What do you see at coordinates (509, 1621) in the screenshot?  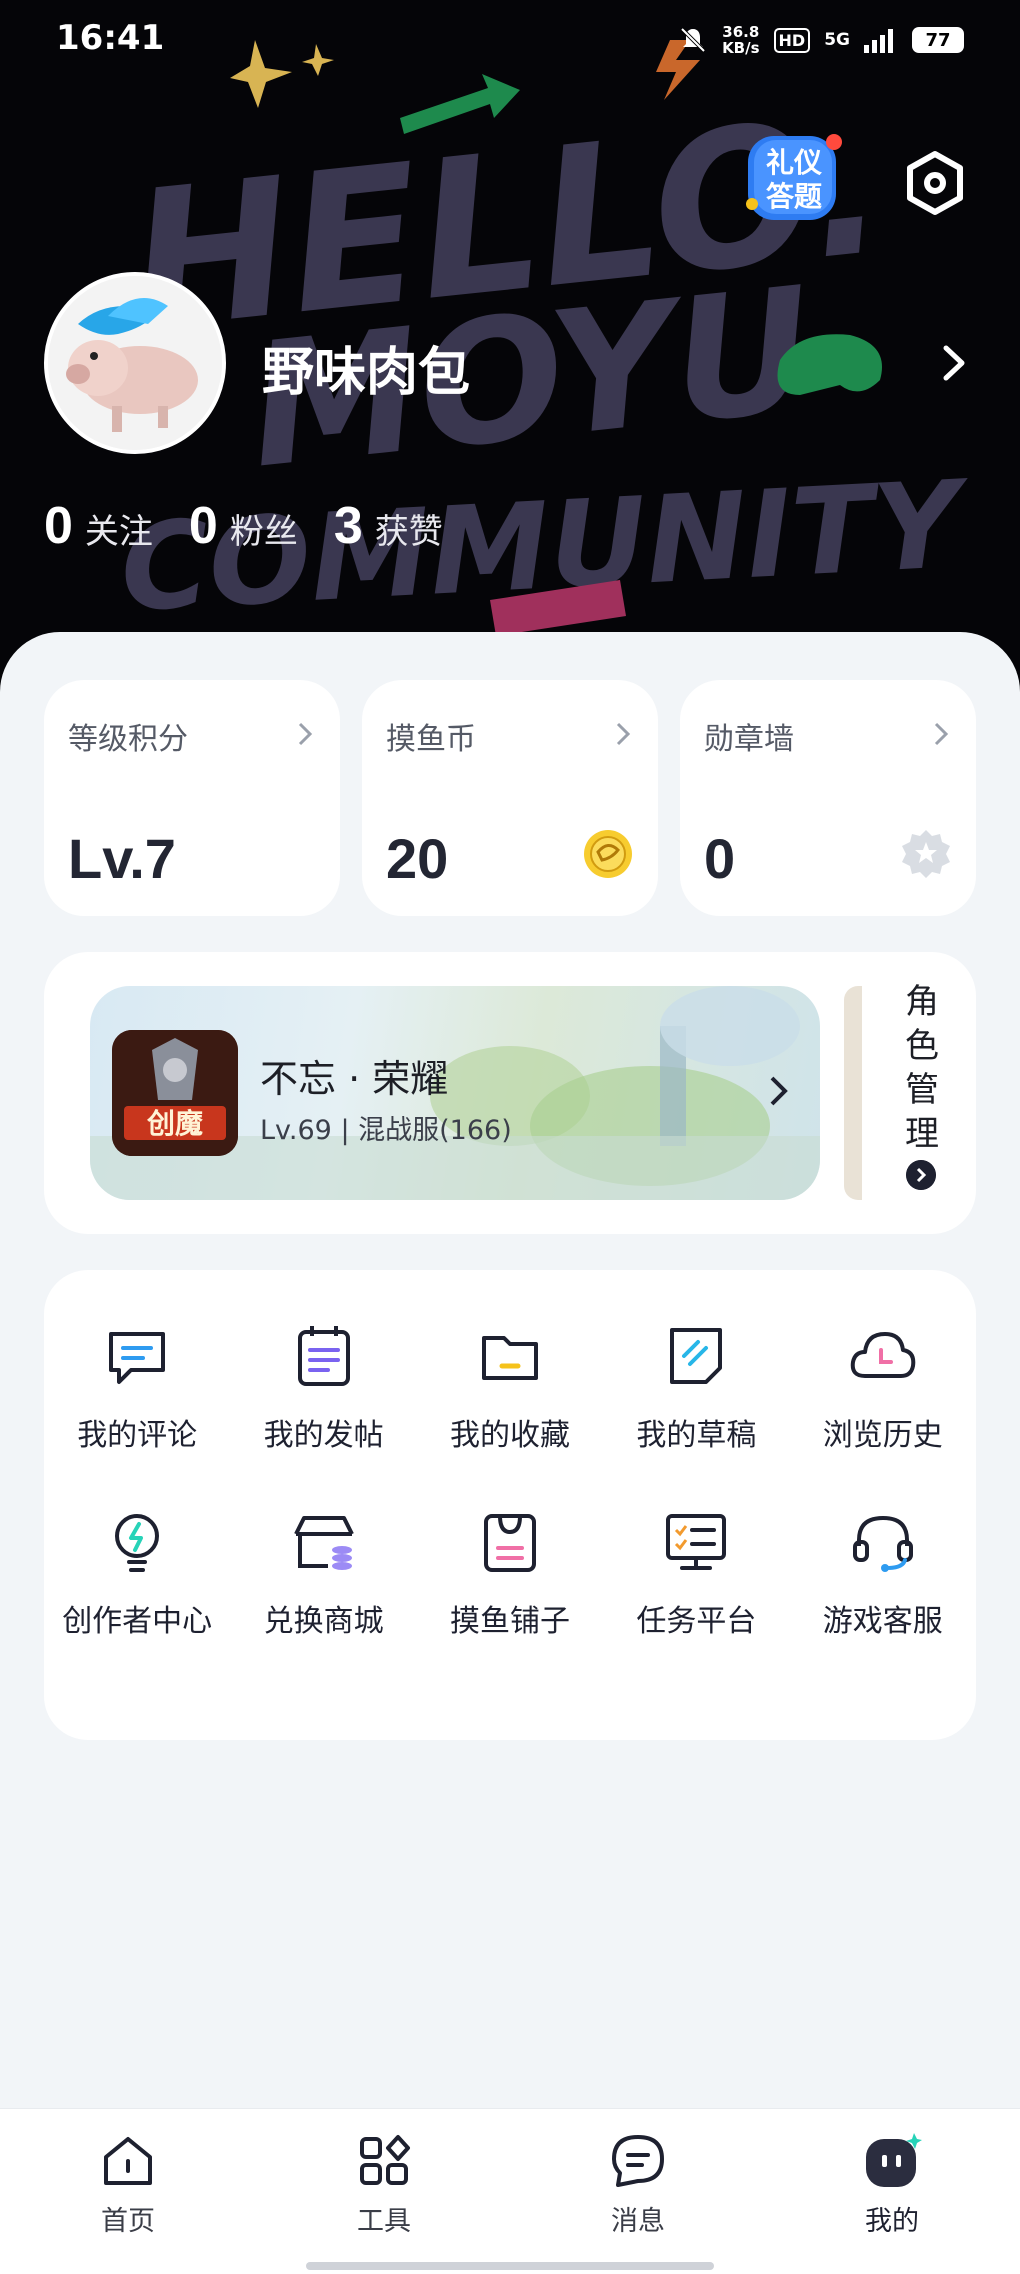 I see `menu-label: 摸鱼铺子` at bounding box center [509, 1621].